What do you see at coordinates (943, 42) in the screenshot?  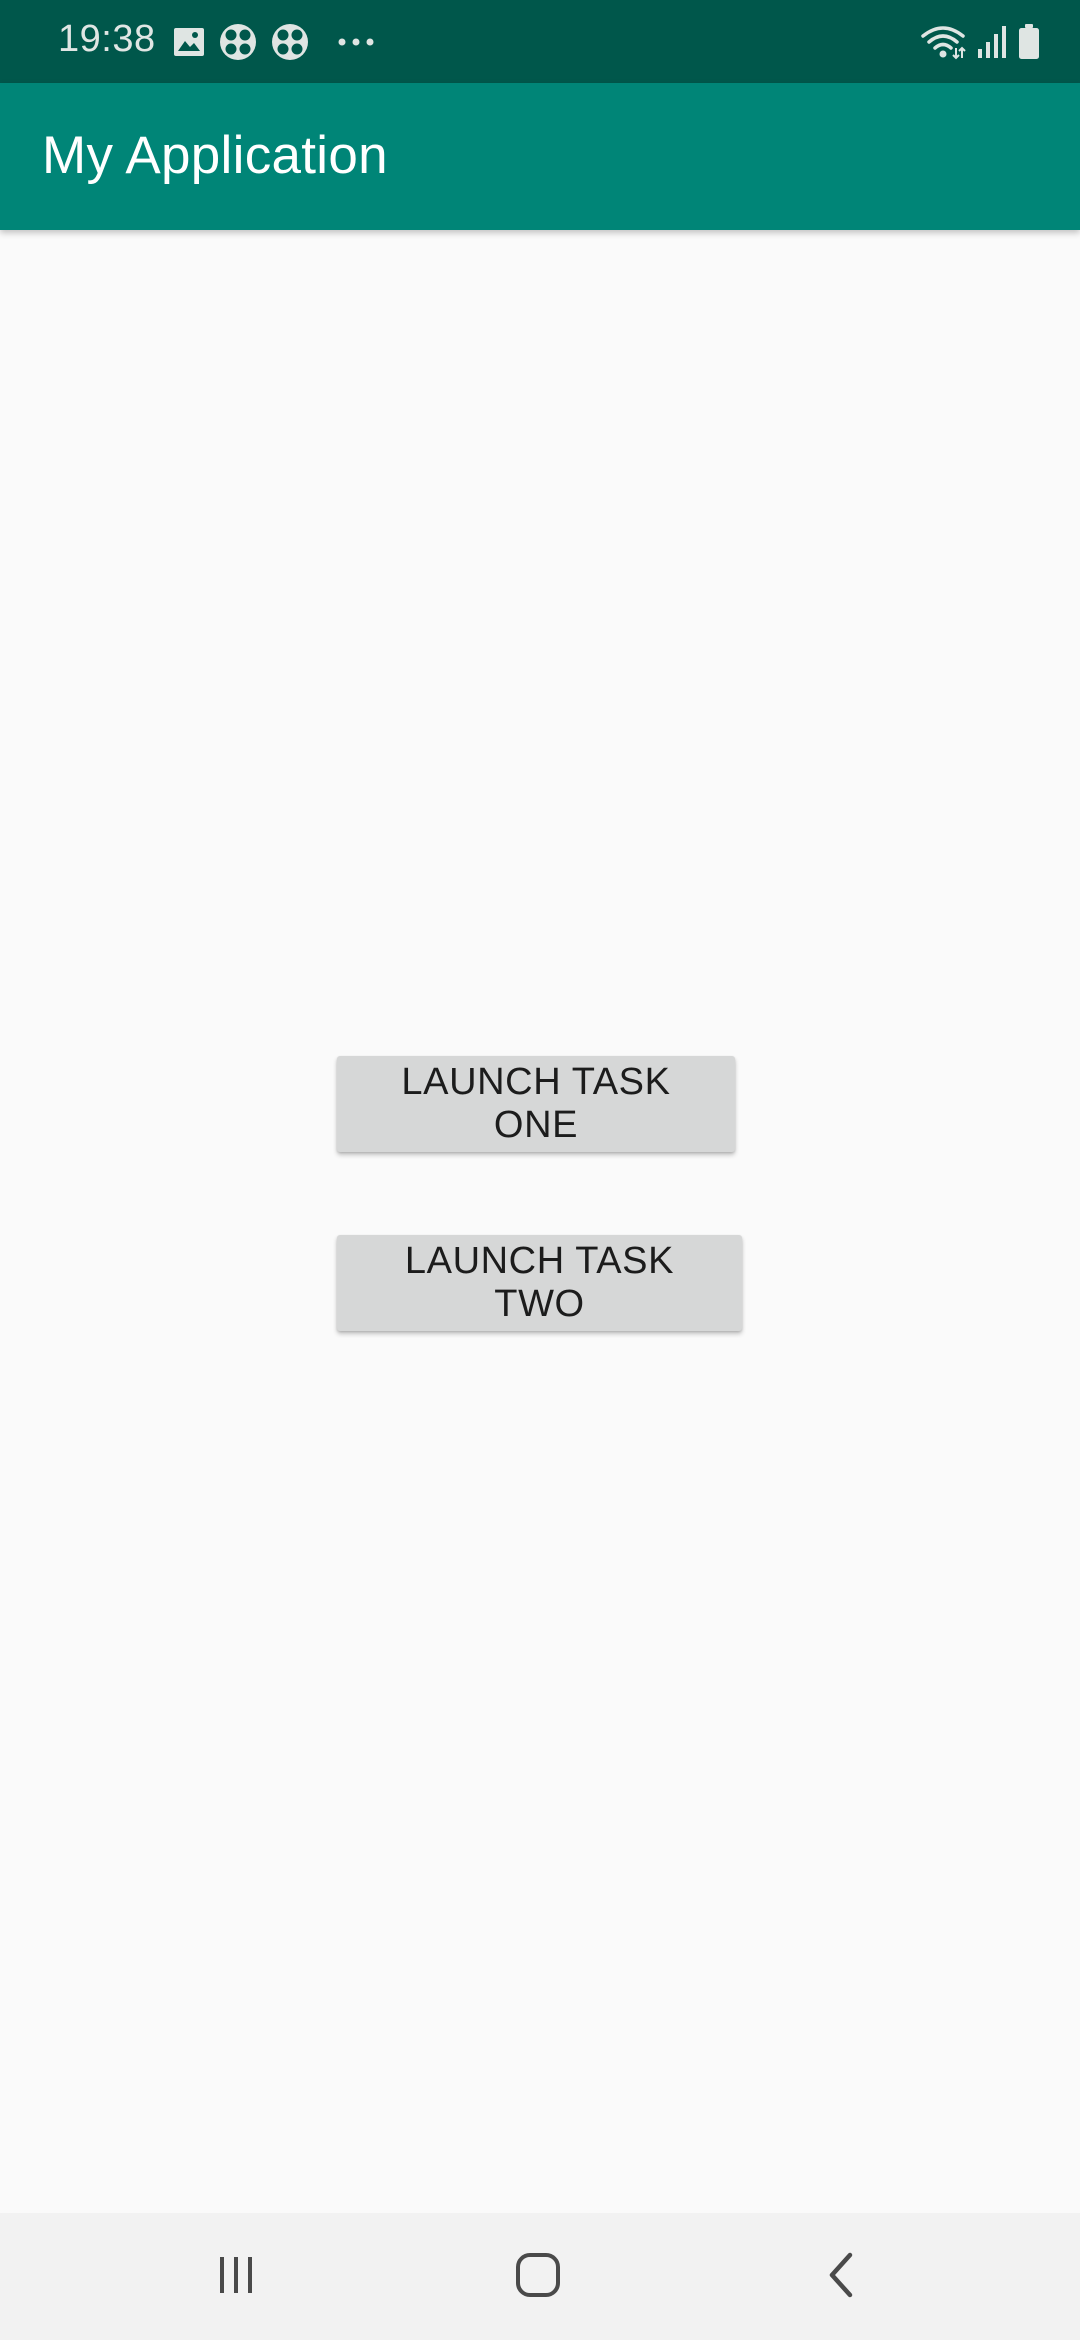 I see `wifi-icon` at bounding box center [943, 42].